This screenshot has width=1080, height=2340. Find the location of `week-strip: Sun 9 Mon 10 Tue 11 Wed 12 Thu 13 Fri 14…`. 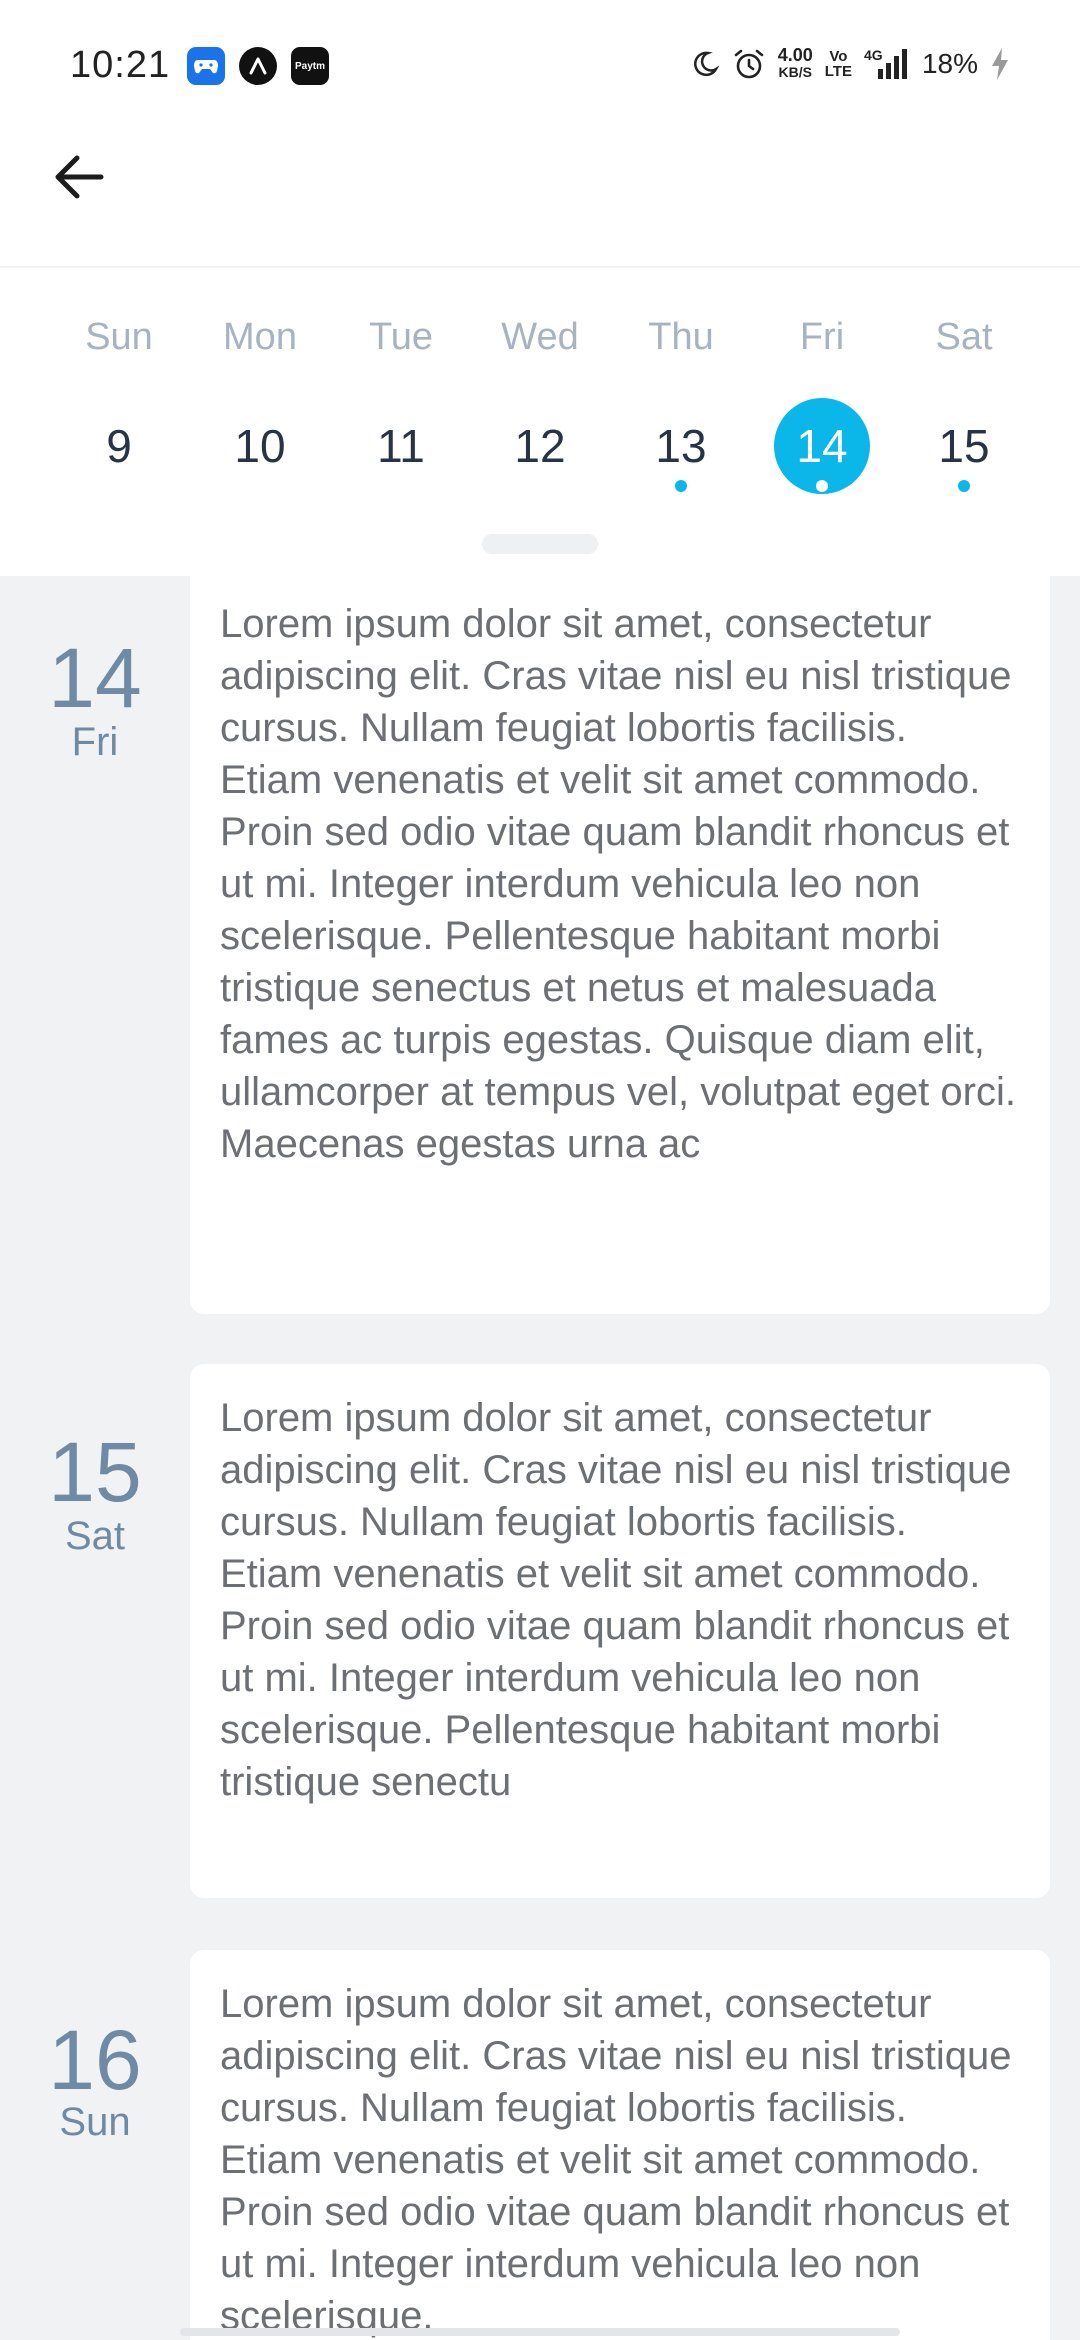

week-strip: Sun 9 Mon 10 Tue 11 Wed 12 Thu 13 Fri 14… is located at coordinates (540, 421).